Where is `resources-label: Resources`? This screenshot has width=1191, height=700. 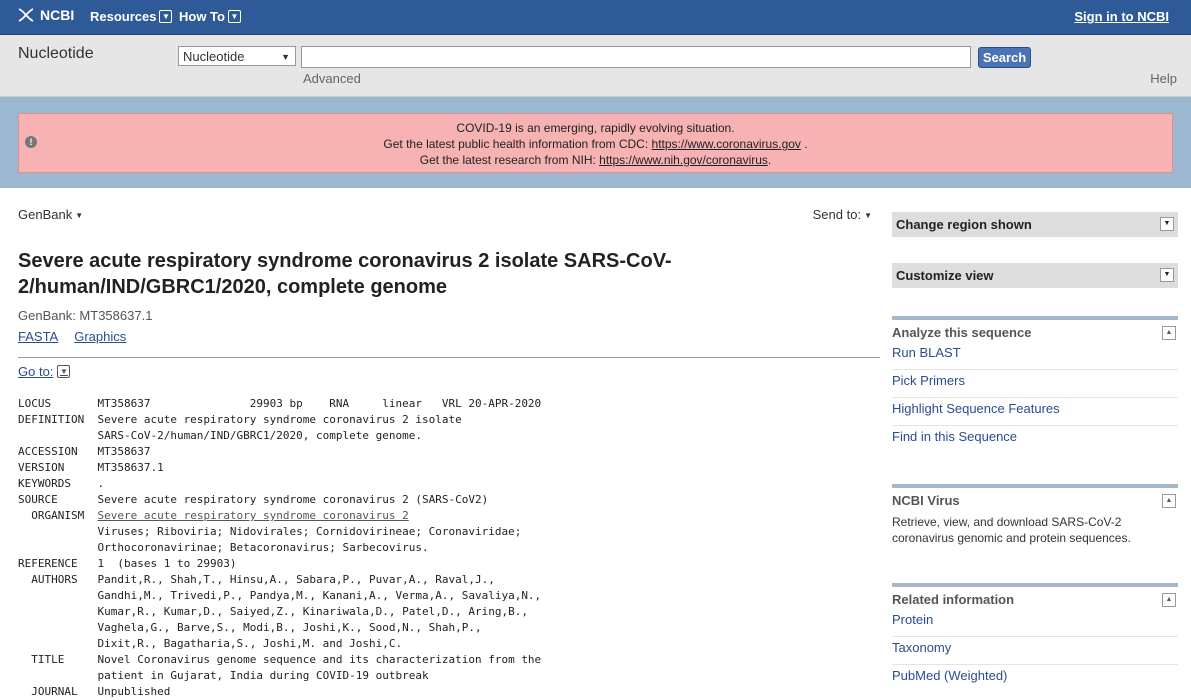
resources-label: Resources is located at coordinates (123, 16).